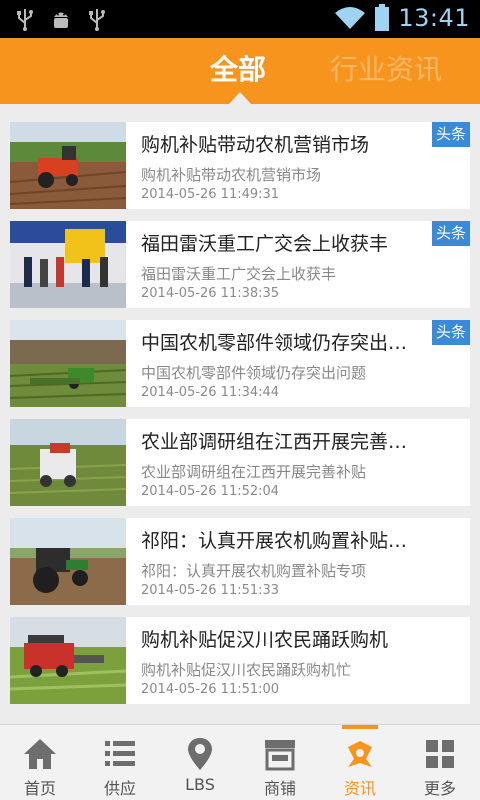  Describe the element at coordinates (280, 755) in the screenshot. I see `shop-icon` at that location.